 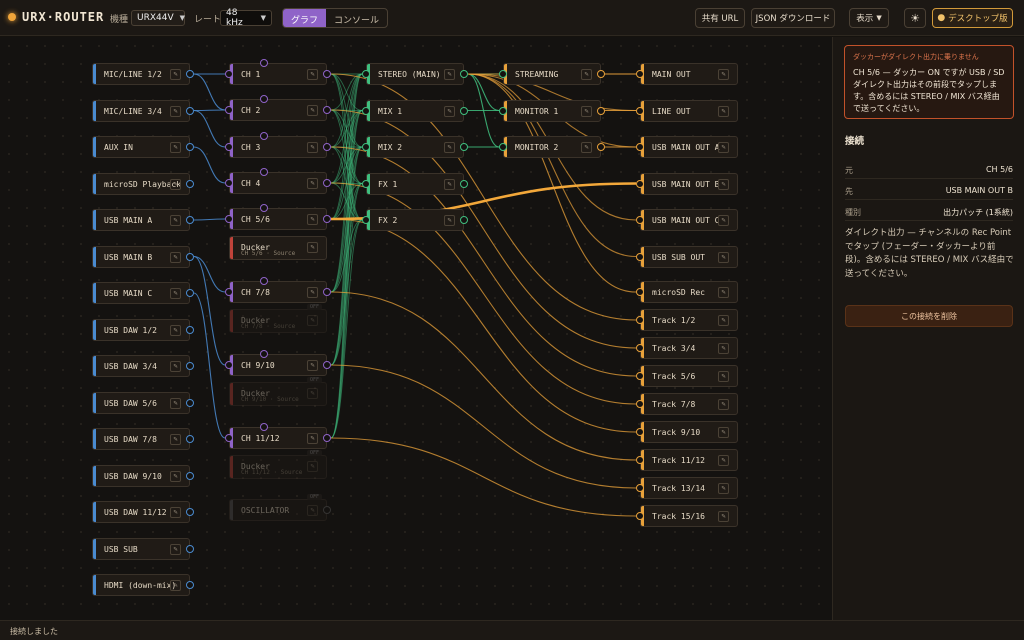 I want to click on input-node: USB DAW 11/12 ✎, so click(x=143, y=512).